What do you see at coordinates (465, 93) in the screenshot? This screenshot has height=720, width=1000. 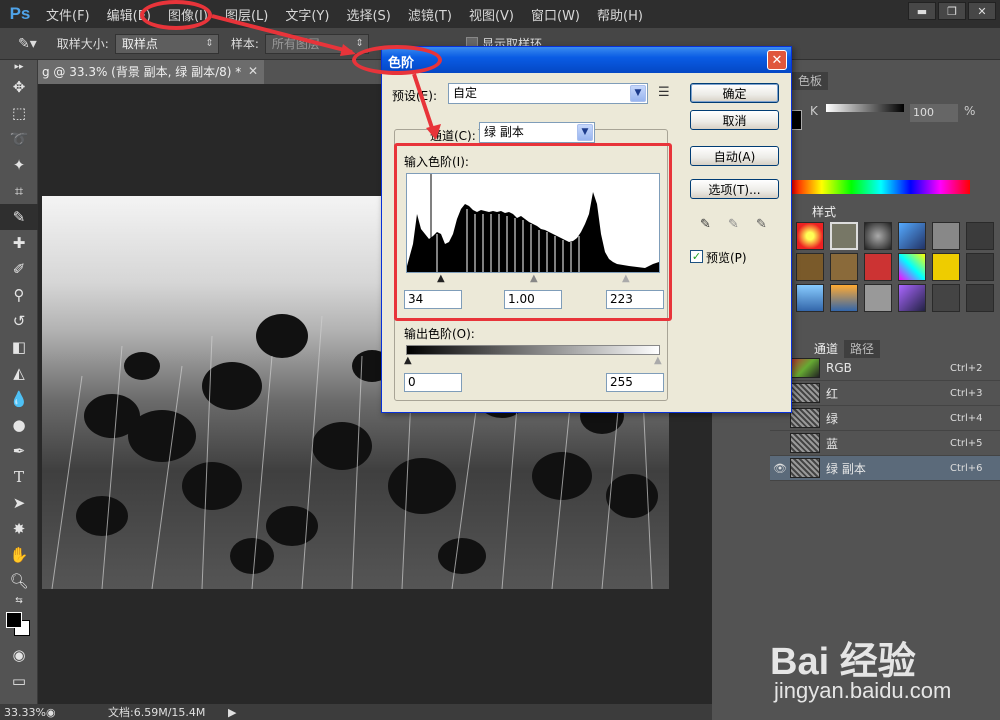 I see `preset-value: 自定` at bounding box center [465, 93].